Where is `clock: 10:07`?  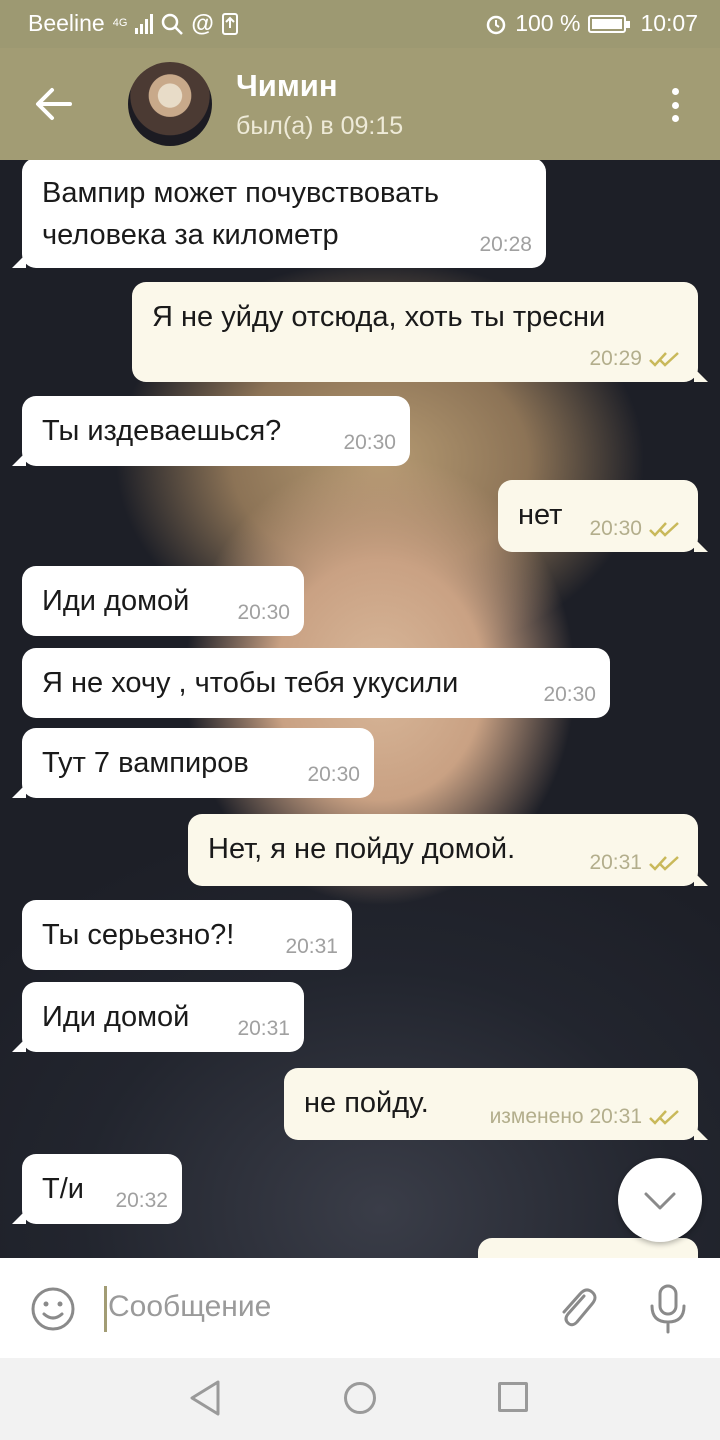 clock: 10:07 is located at coordinates (669, 23).